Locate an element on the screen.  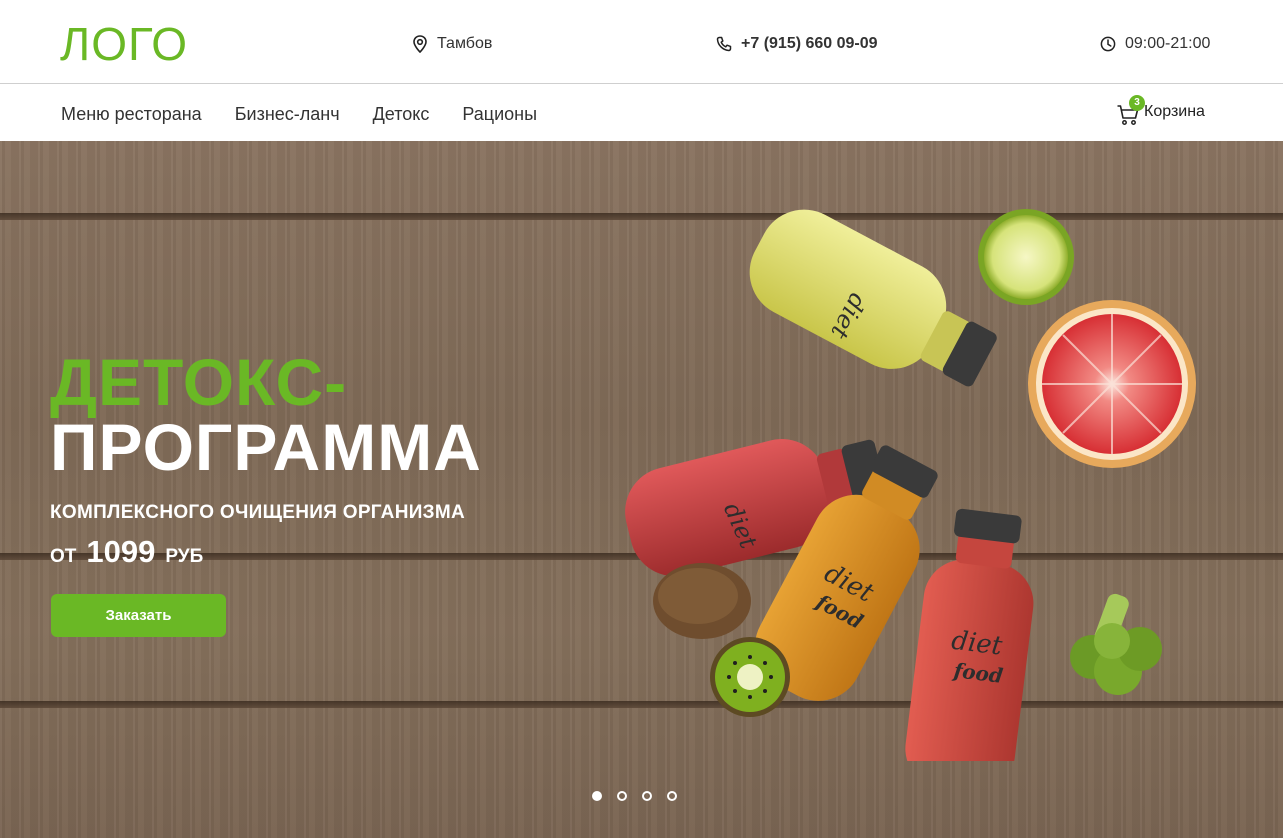
cart-count-badge: 3 is located at coordinates (1137, 103).